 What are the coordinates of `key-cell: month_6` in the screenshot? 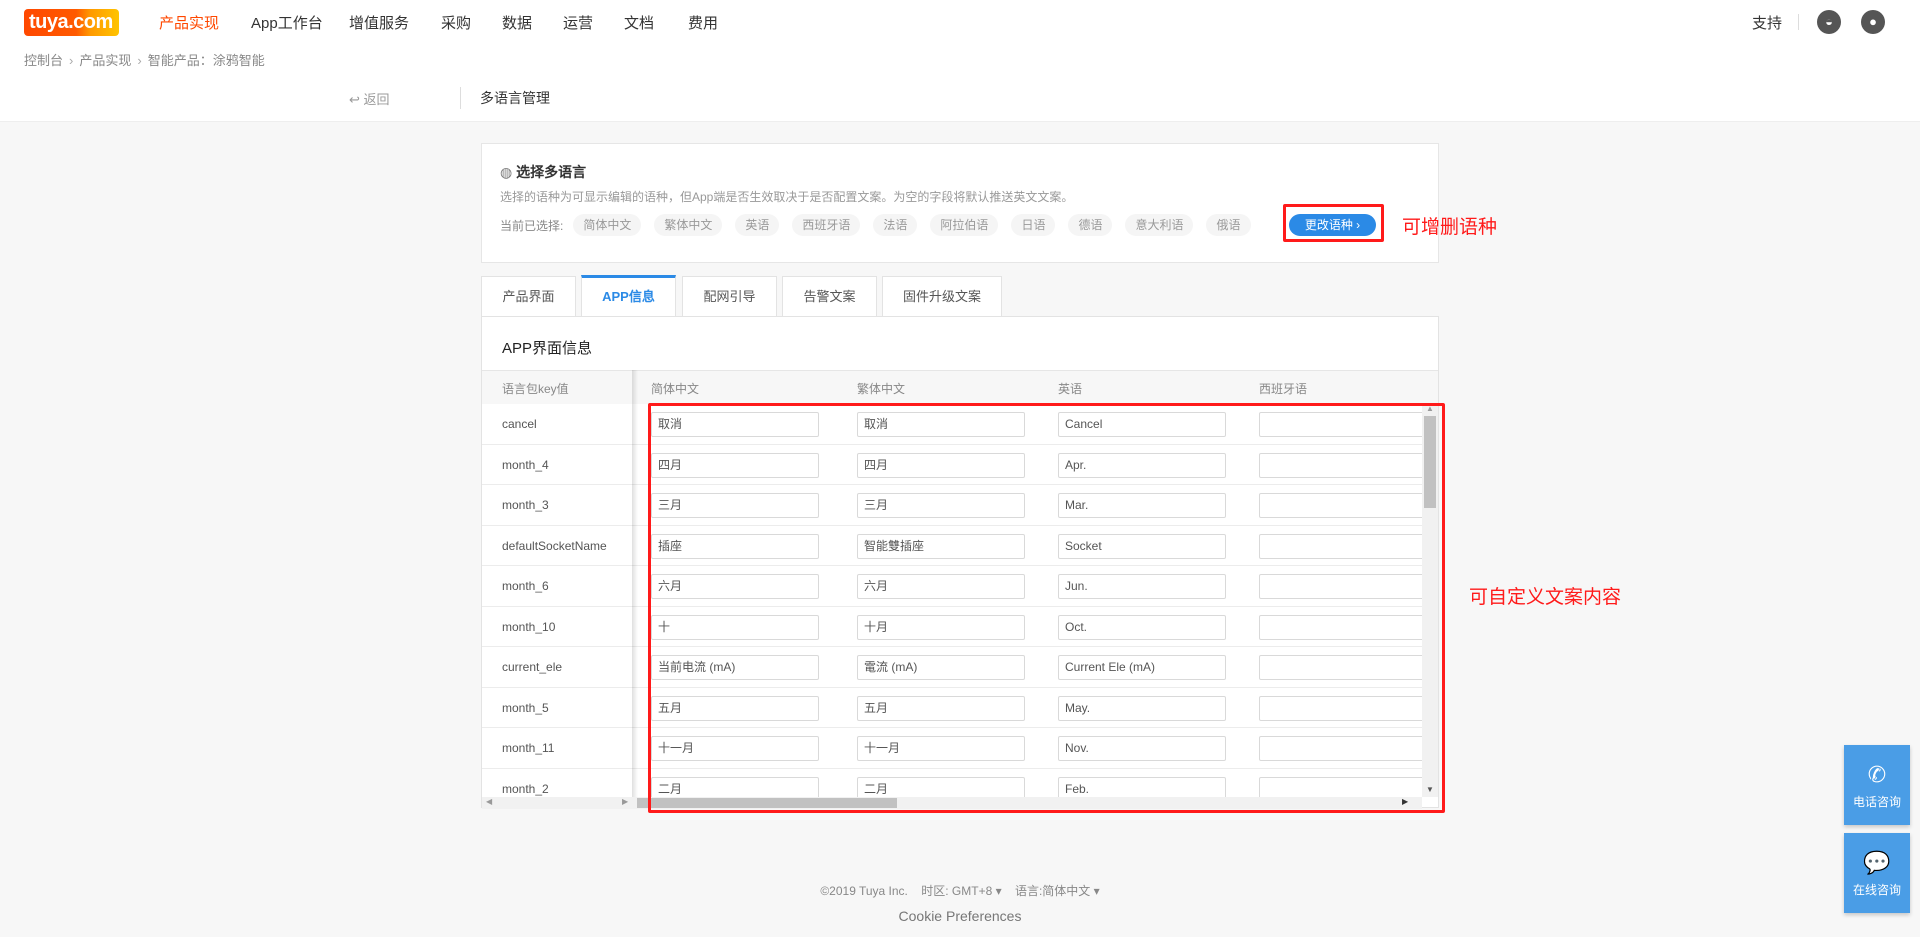 It's located at (557, 586).